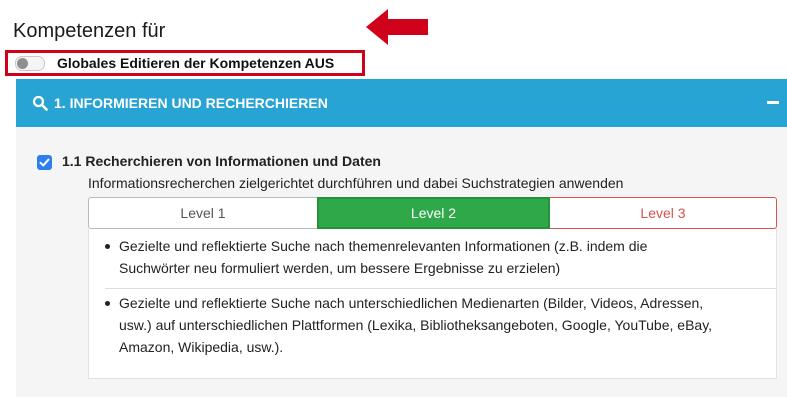  What do you see at coordinates (440, 288) in the screenshot?
I see `divider` at bounding box center [440, 288].